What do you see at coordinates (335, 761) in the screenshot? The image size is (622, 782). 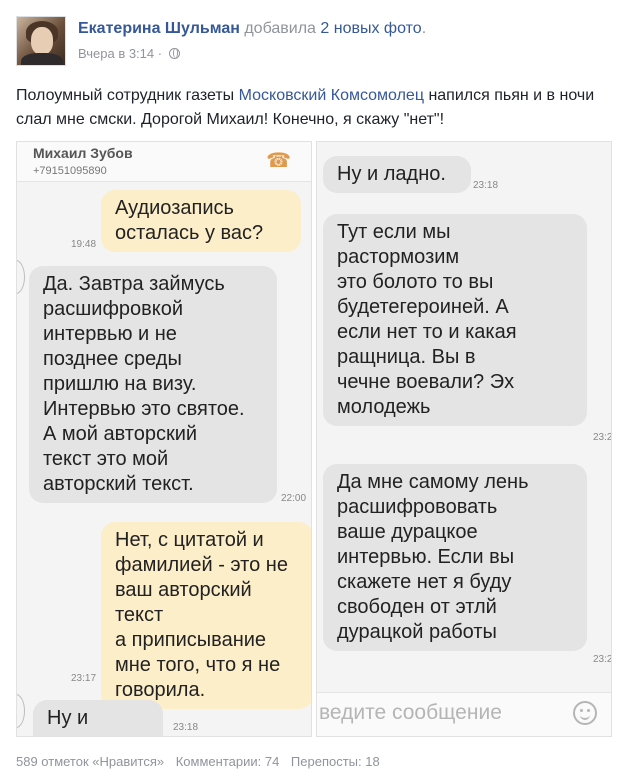 I see `shares-count-link: Перепосты: 18` at bounding box center [335, 761].